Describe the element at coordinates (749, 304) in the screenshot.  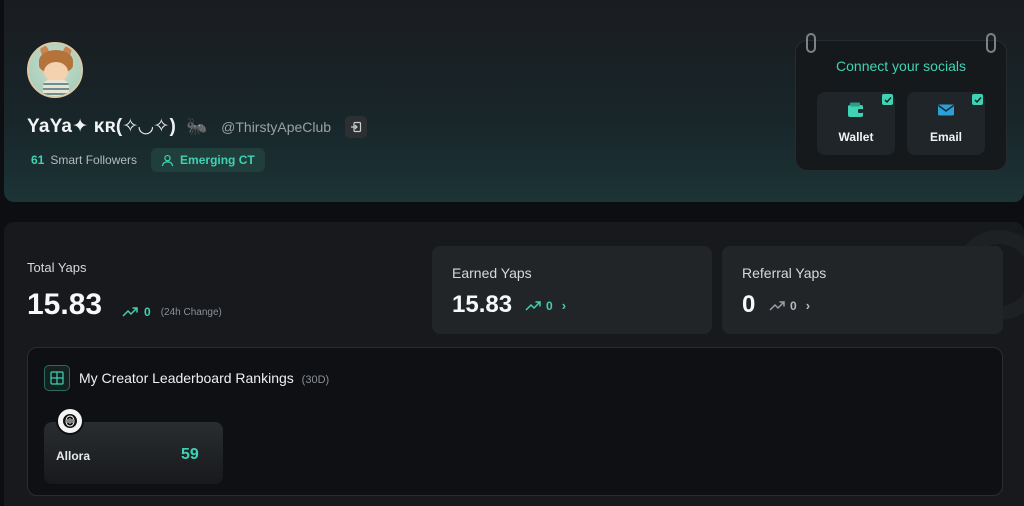
I see `referral-yaps-value: 0` at that location.